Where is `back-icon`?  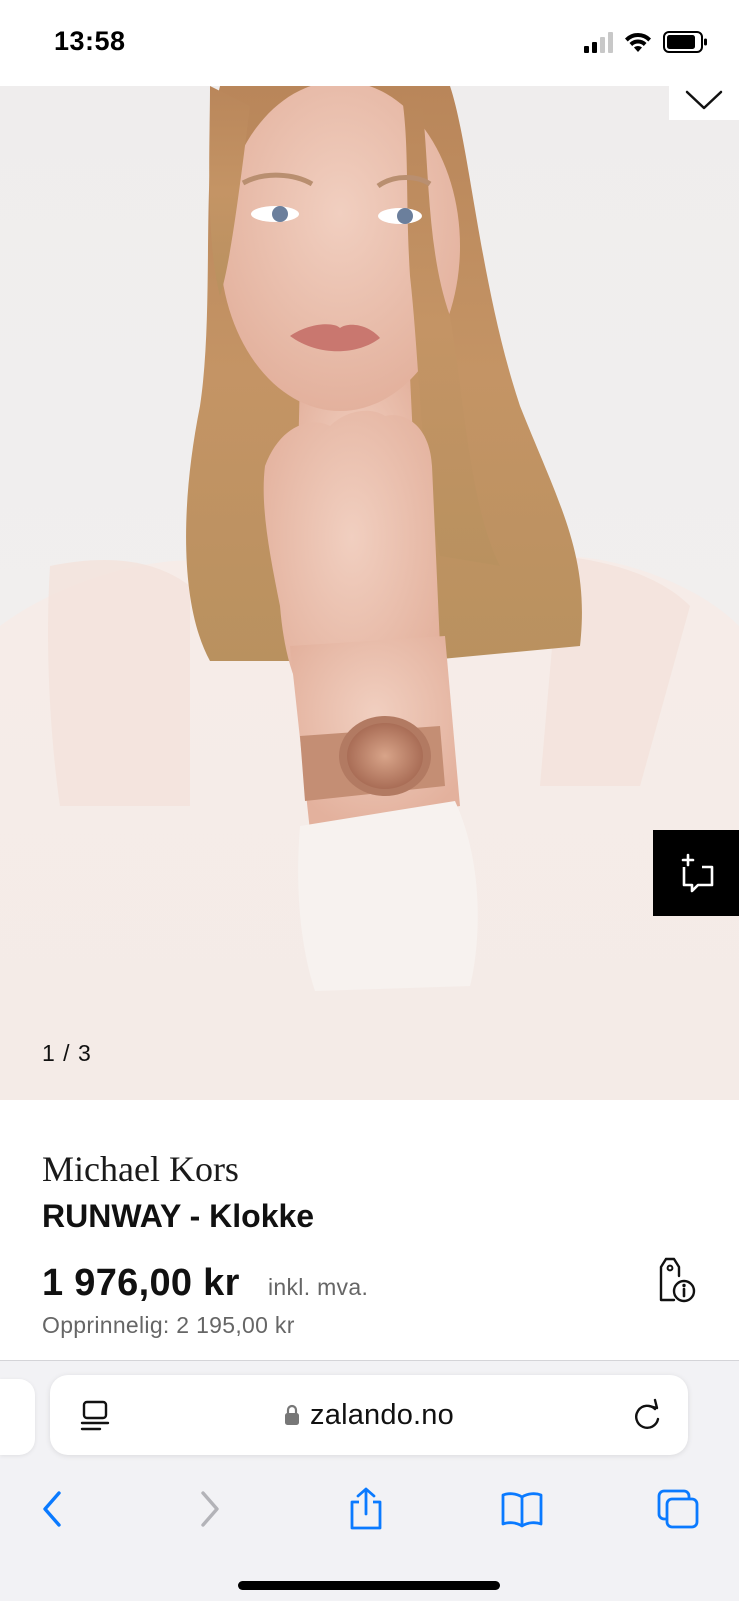
back-icon is located at coordinates (52, 1509).